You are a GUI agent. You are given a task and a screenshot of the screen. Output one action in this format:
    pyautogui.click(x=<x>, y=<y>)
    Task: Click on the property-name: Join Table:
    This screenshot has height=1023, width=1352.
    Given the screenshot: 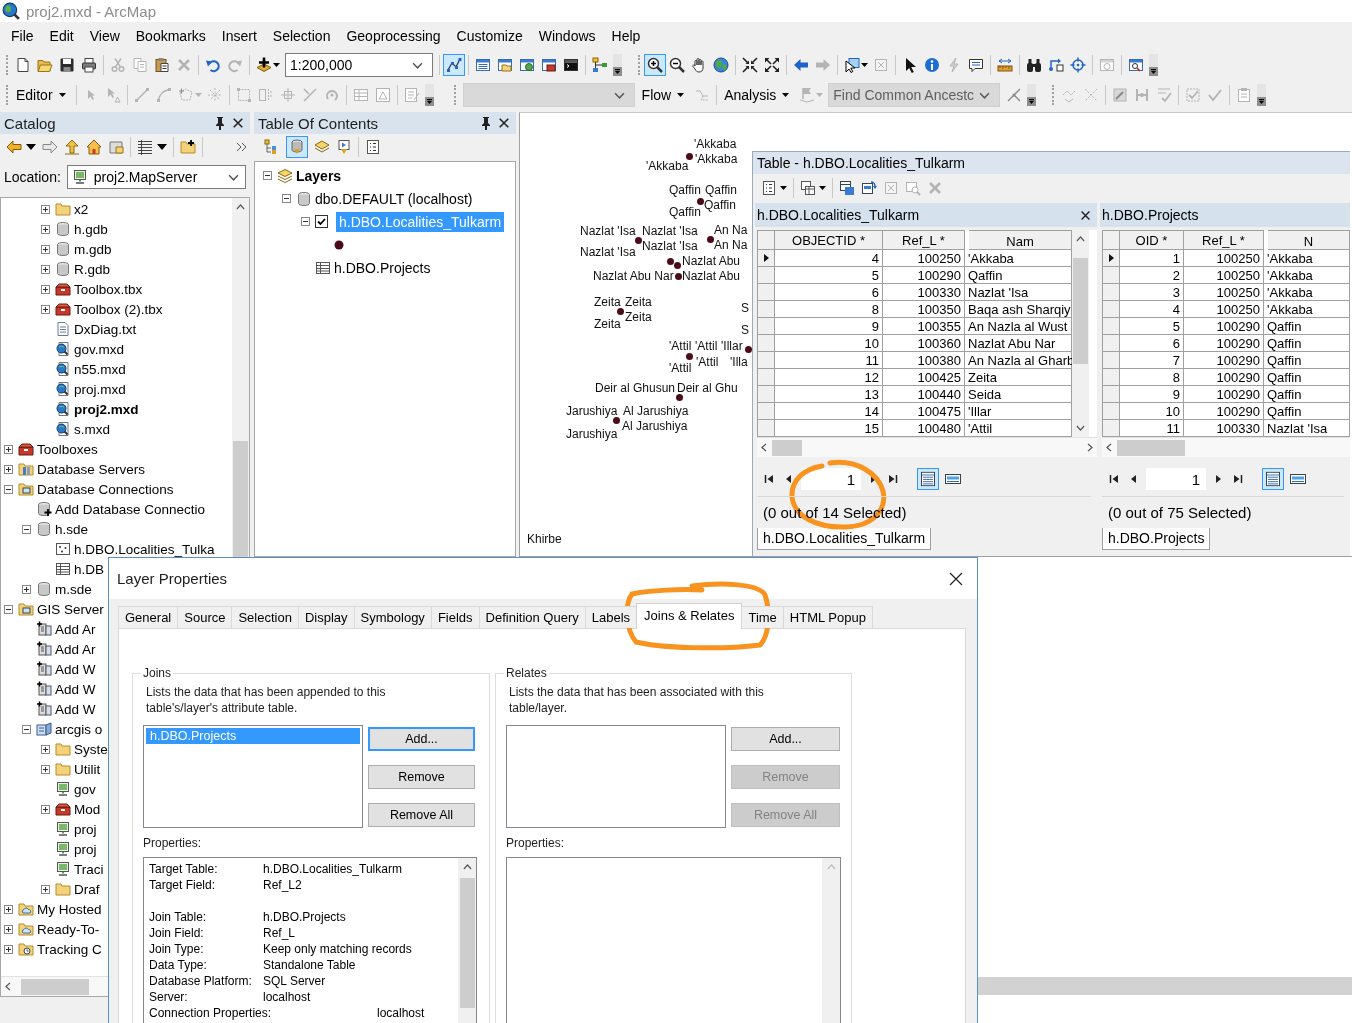 What is the action you would take?
    pyautogui.click(x=178, y=917)
    